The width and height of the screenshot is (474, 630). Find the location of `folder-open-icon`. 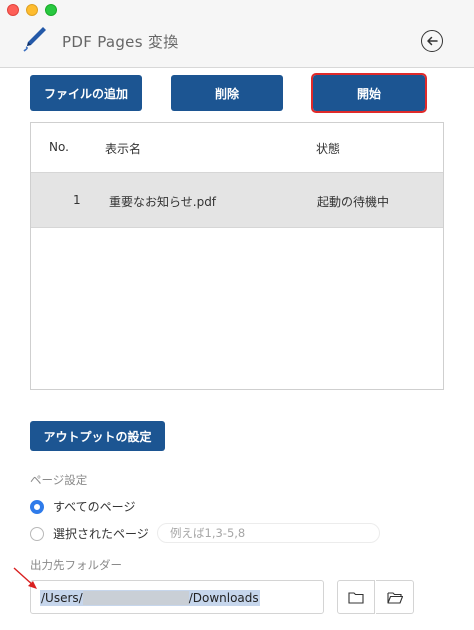

folder-open-icon is located at coordinates (394, 597).